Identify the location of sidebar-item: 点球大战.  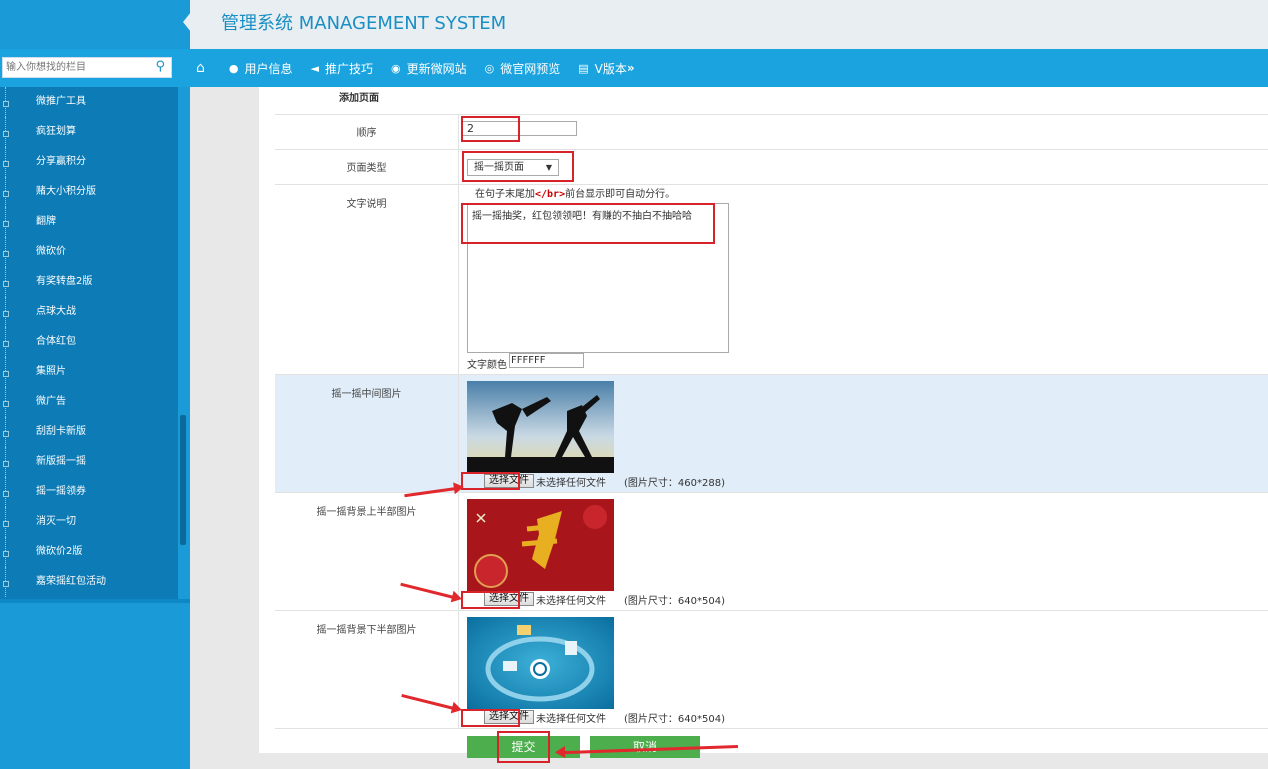
(89, 312).